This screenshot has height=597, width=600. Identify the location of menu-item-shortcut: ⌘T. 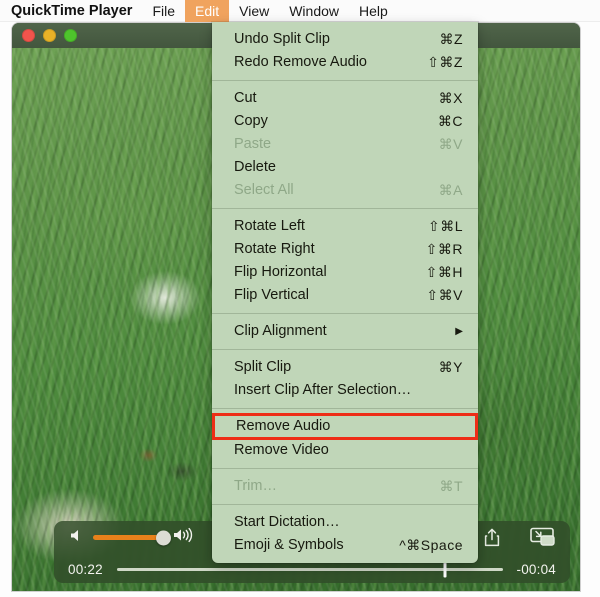
(451, 486).